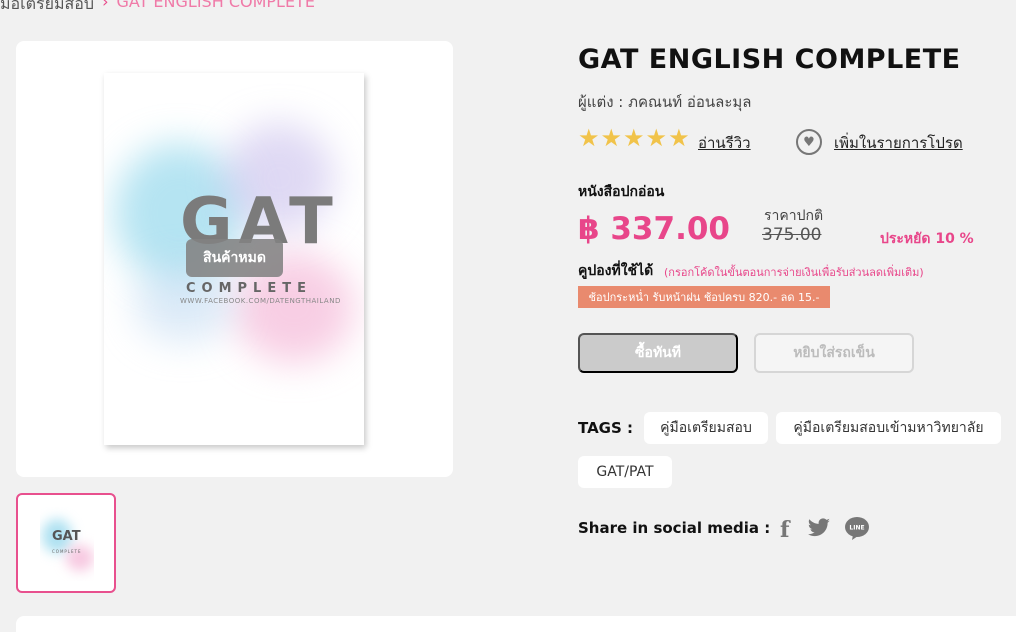  I want to click on tag-chip: GAT/PAT, so click(625, 472).